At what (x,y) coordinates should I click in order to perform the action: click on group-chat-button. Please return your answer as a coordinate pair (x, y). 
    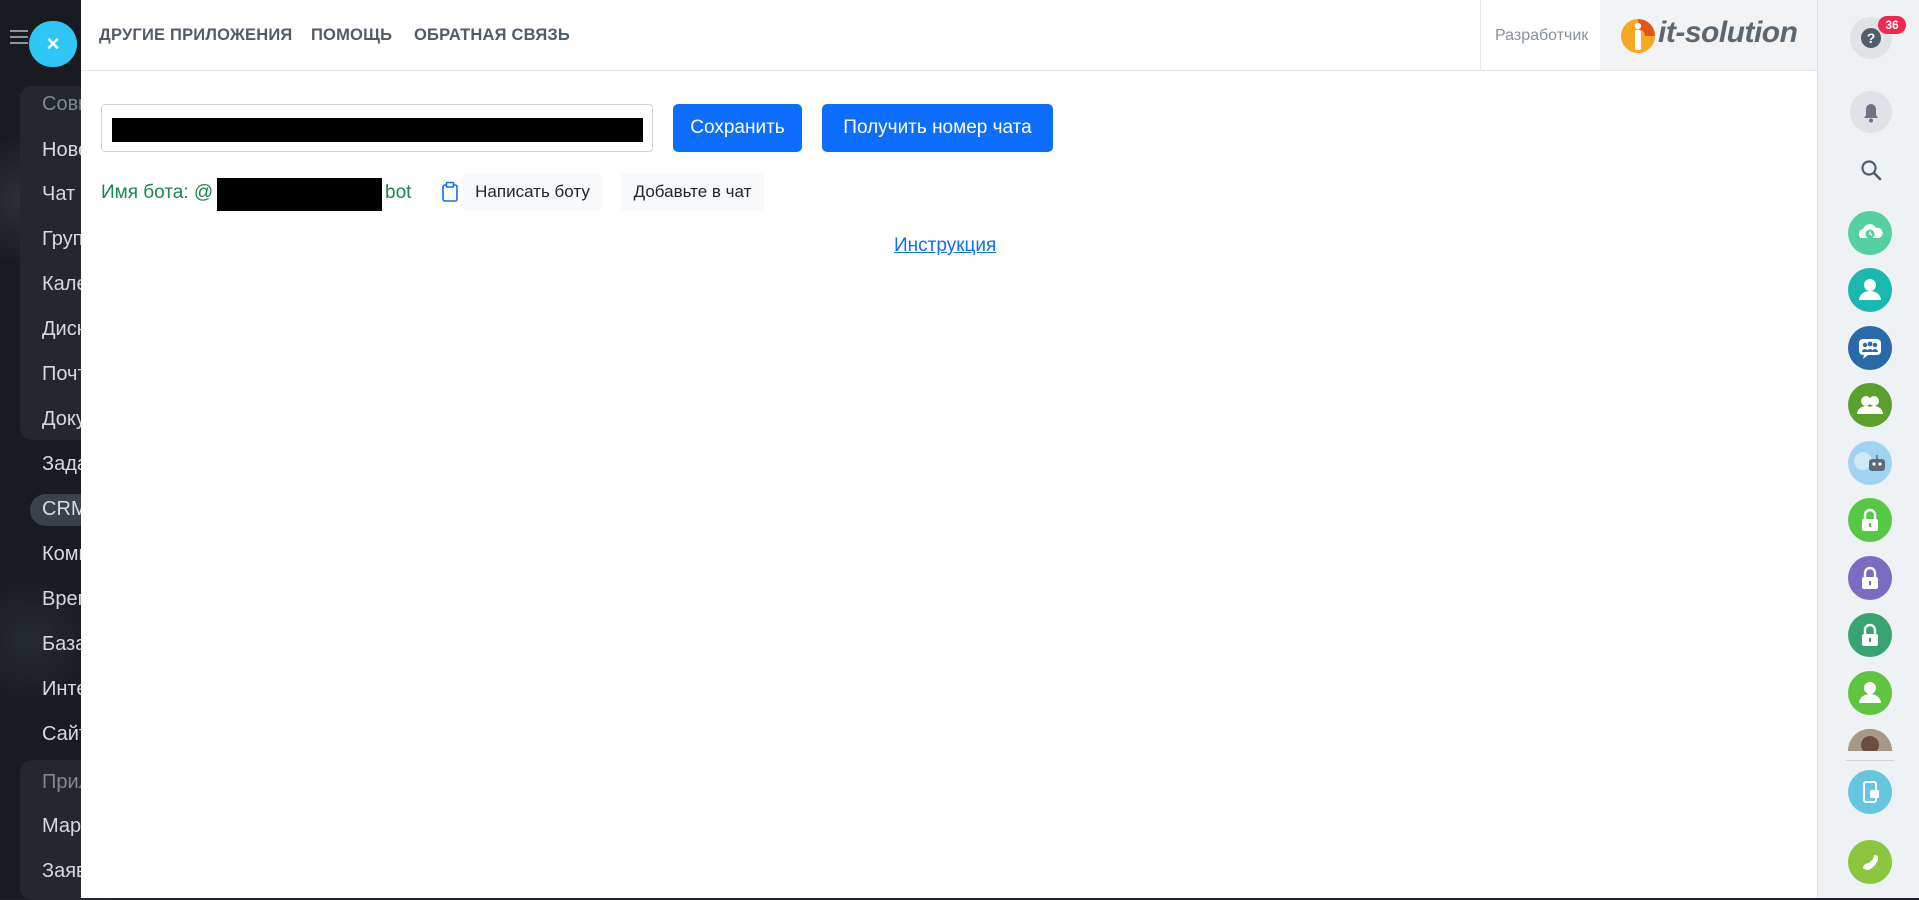
    Looking at the image, I should click on (1870, 348).